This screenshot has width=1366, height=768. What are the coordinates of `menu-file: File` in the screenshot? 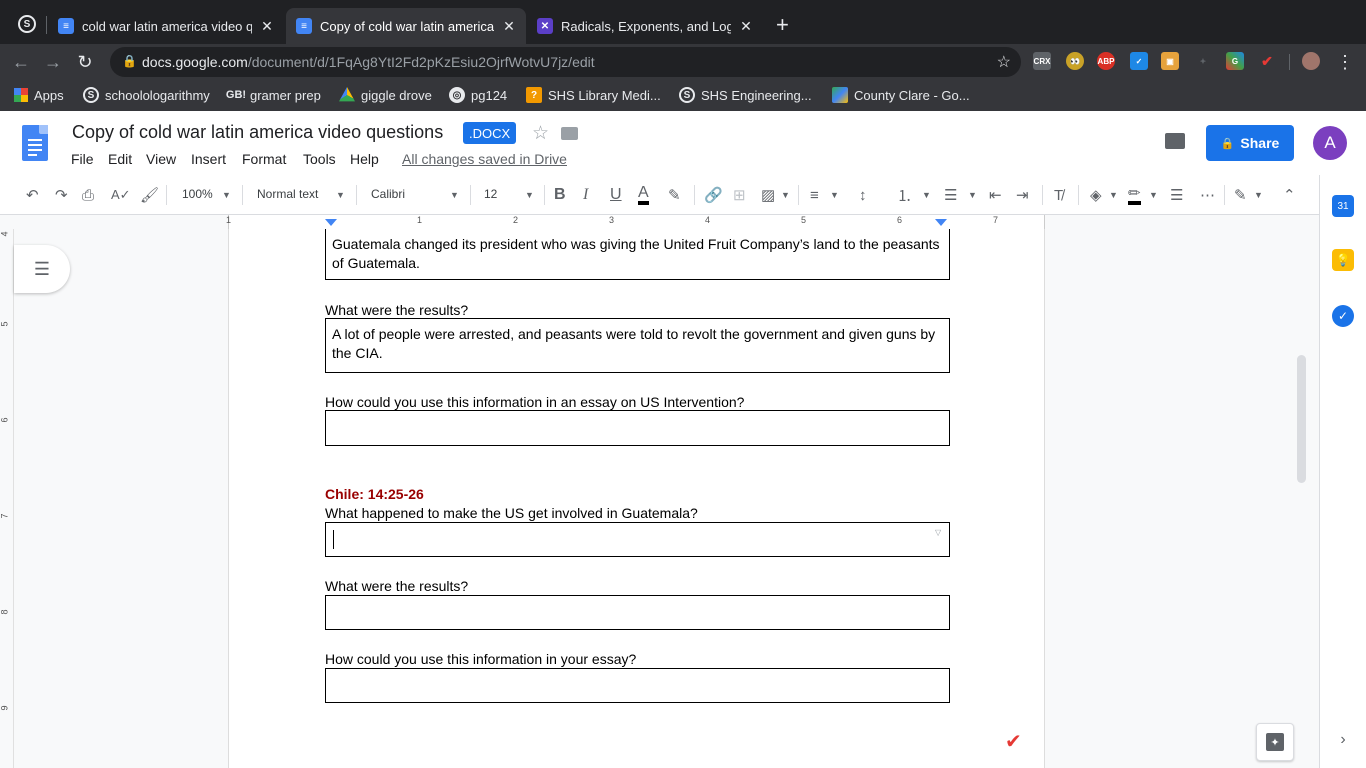 It's located at (82, 159).